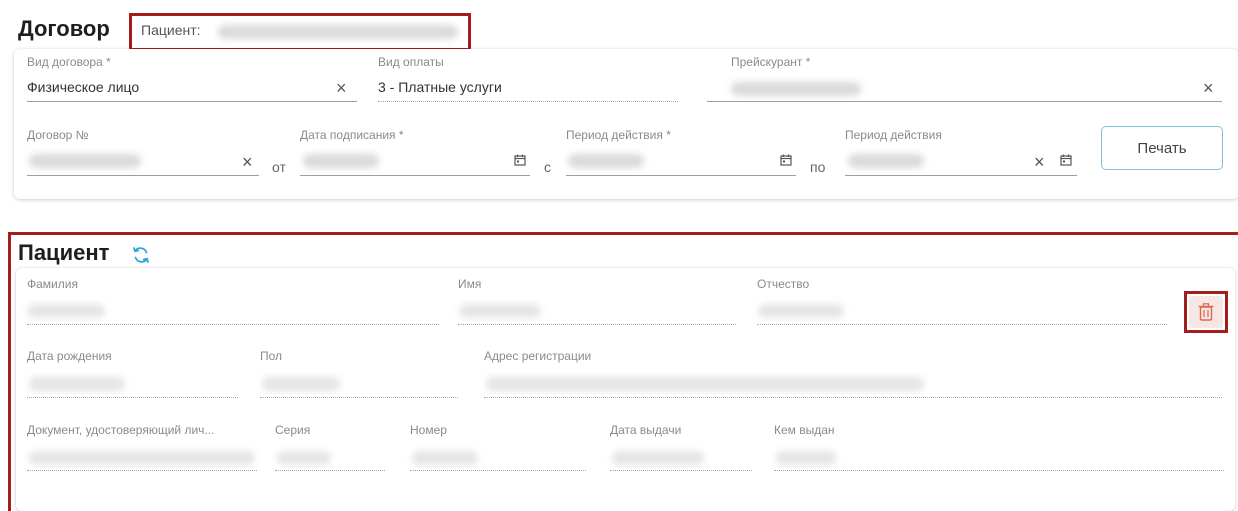 The width and height of the screenshot is (1238, 511). I want to click on number-underline, so click(498, 470).